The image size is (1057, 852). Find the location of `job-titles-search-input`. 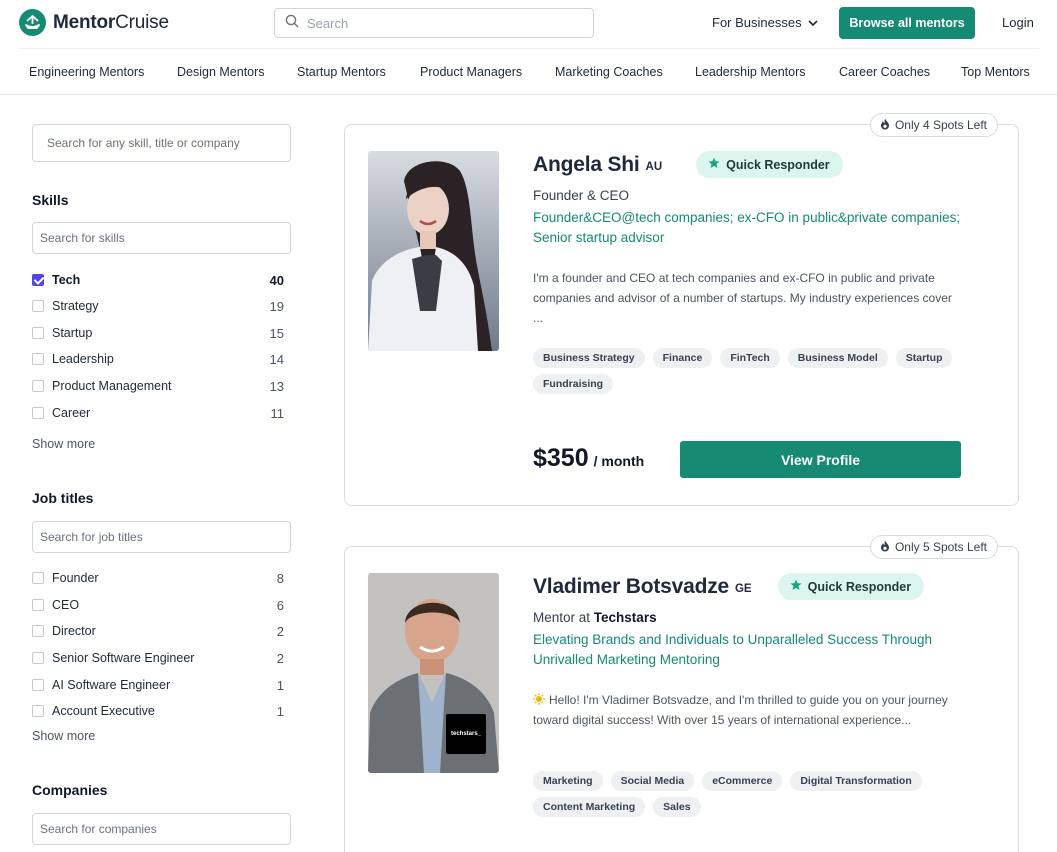

job-titles-search-input is located at coordinates (161, 537).